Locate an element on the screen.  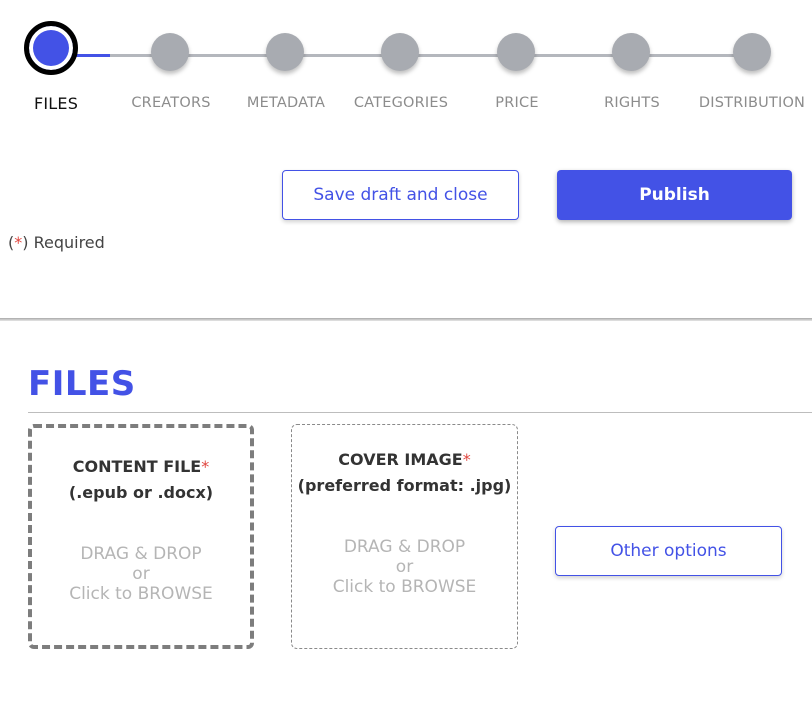
step-metadata is located at coordinates (287, 54).